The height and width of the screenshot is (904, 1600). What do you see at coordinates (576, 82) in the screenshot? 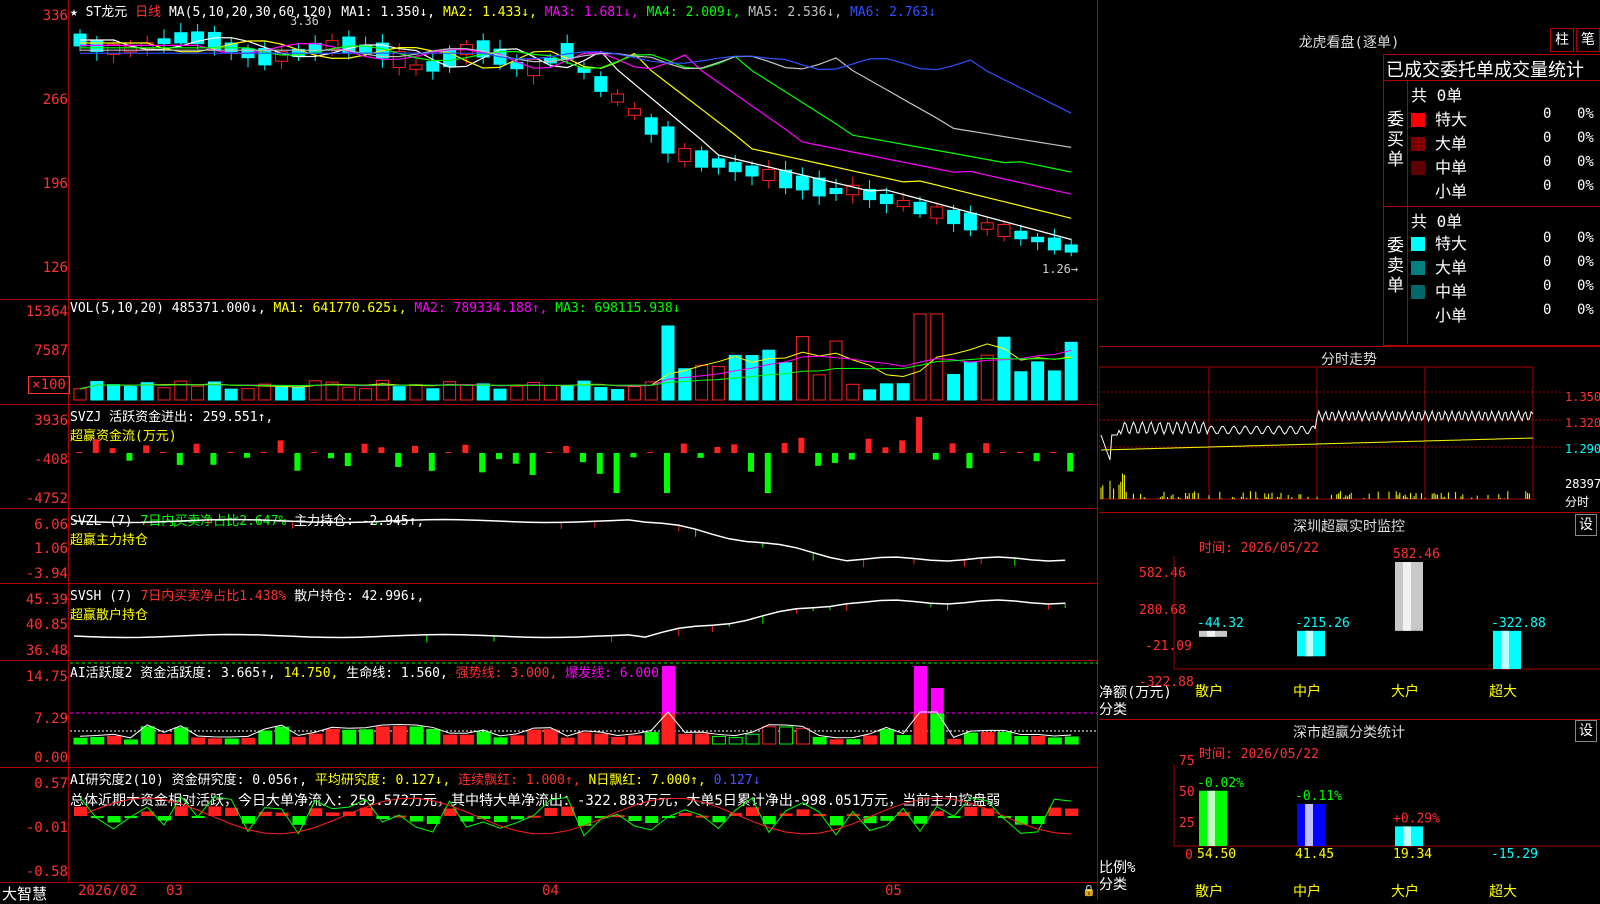
I see `ma-line` at bounding box center [576, 82].